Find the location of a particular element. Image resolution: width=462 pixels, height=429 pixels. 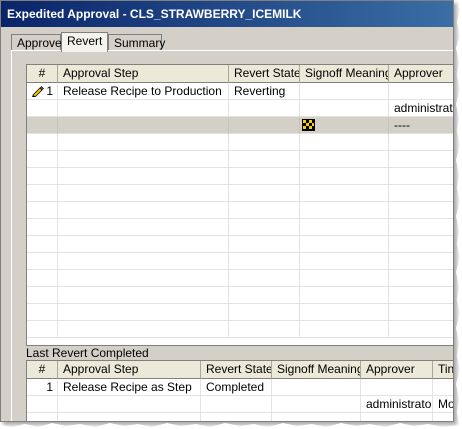

column-header-number: # is located at coordinates (42, 74).